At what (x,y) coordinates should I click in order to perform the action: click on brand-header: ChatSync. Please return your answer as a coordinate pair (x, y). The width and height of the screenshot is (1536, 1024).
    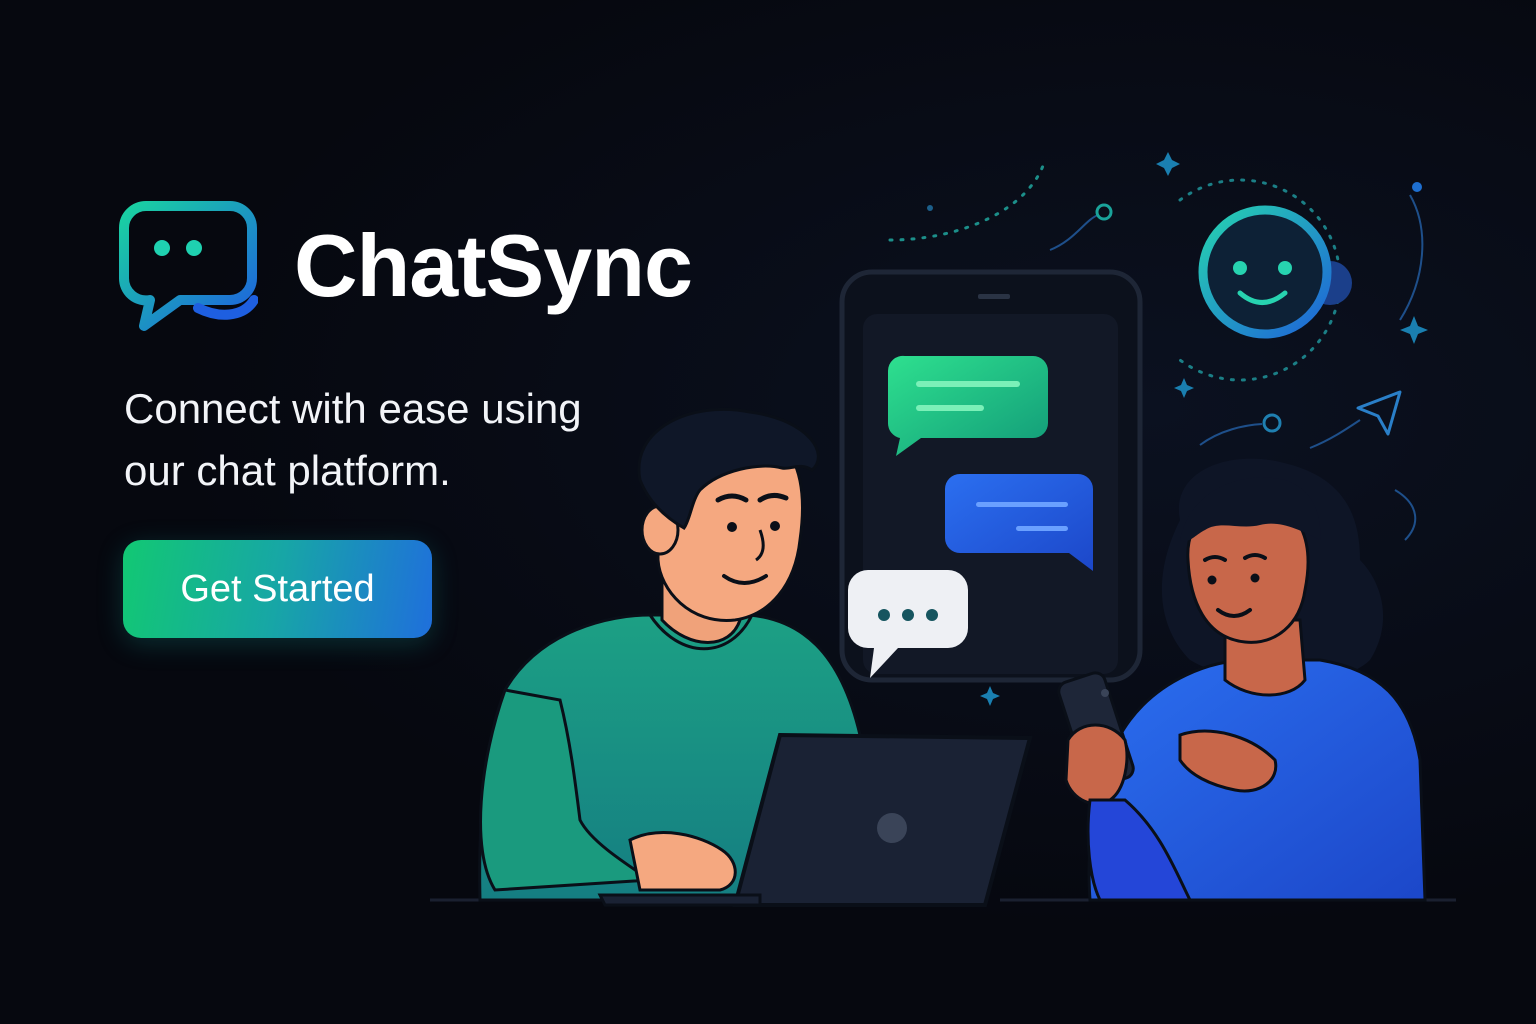
    Looking at the image, I should click on (405, 266).